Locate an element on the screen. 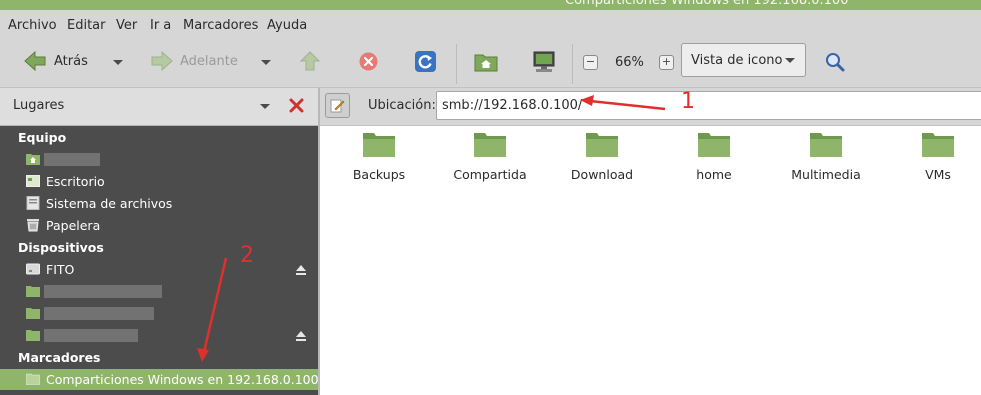 This screenshot has height=395, width=981. trash-icon is located at coordinates (33, 225).